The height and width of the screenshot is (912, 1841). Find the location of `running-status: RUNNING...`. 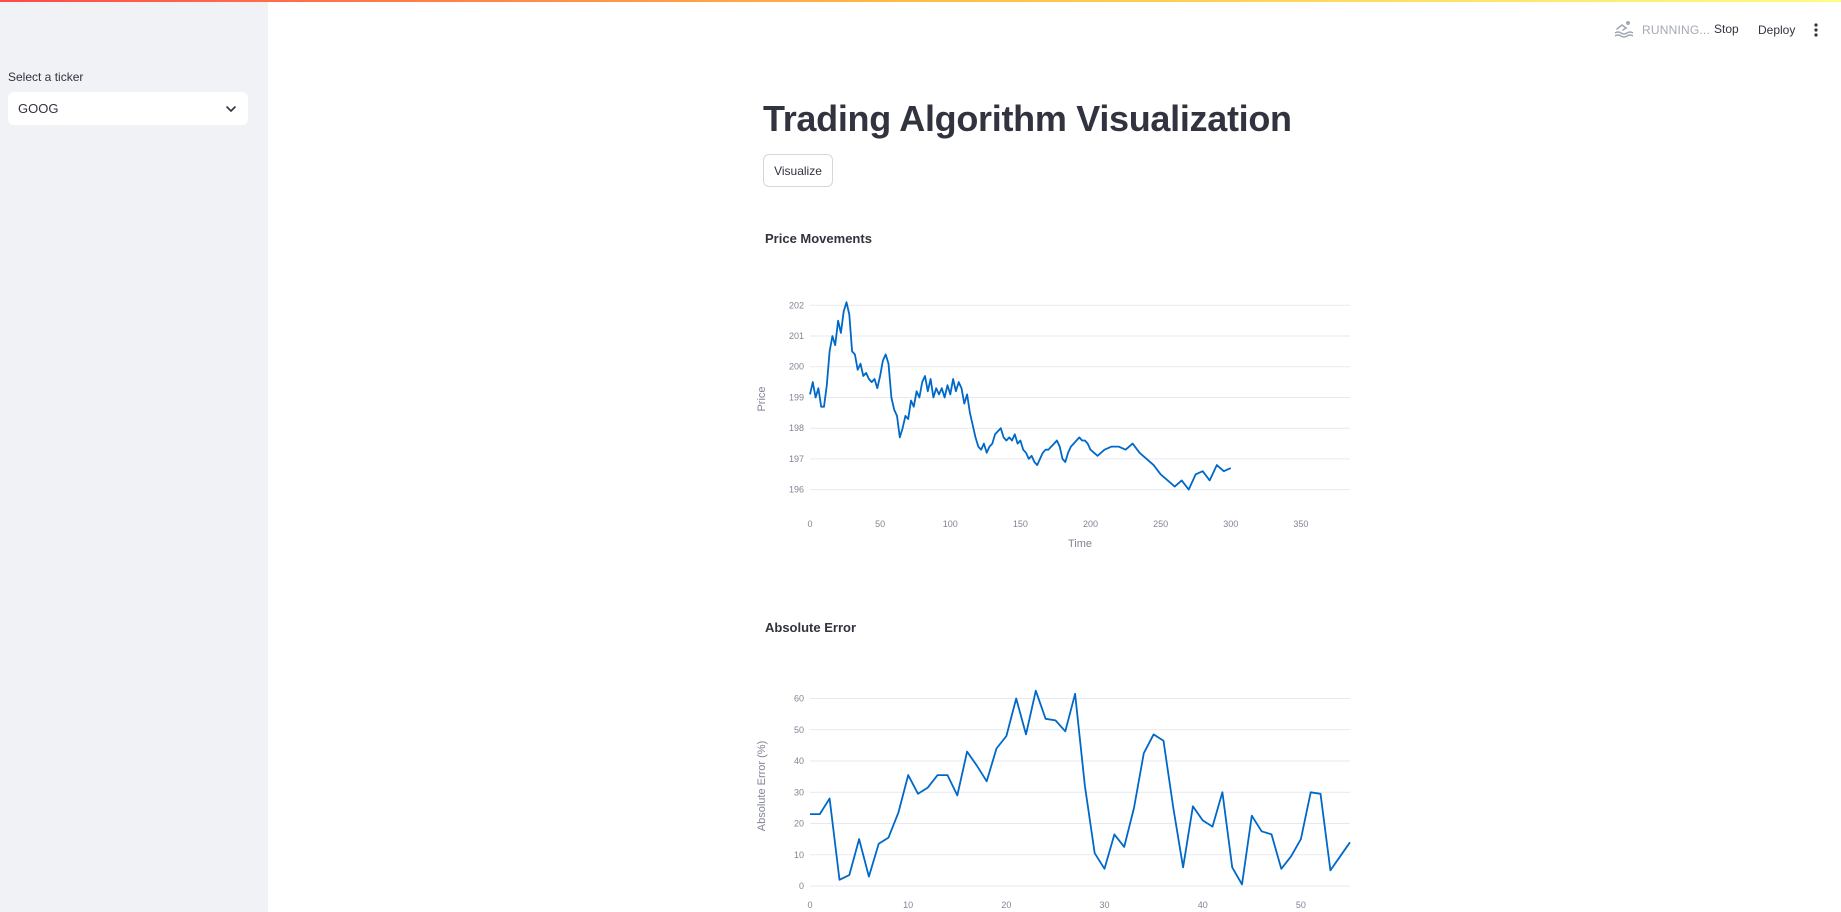

running-status: RUNNING... is located at coordinates (1676, 30).